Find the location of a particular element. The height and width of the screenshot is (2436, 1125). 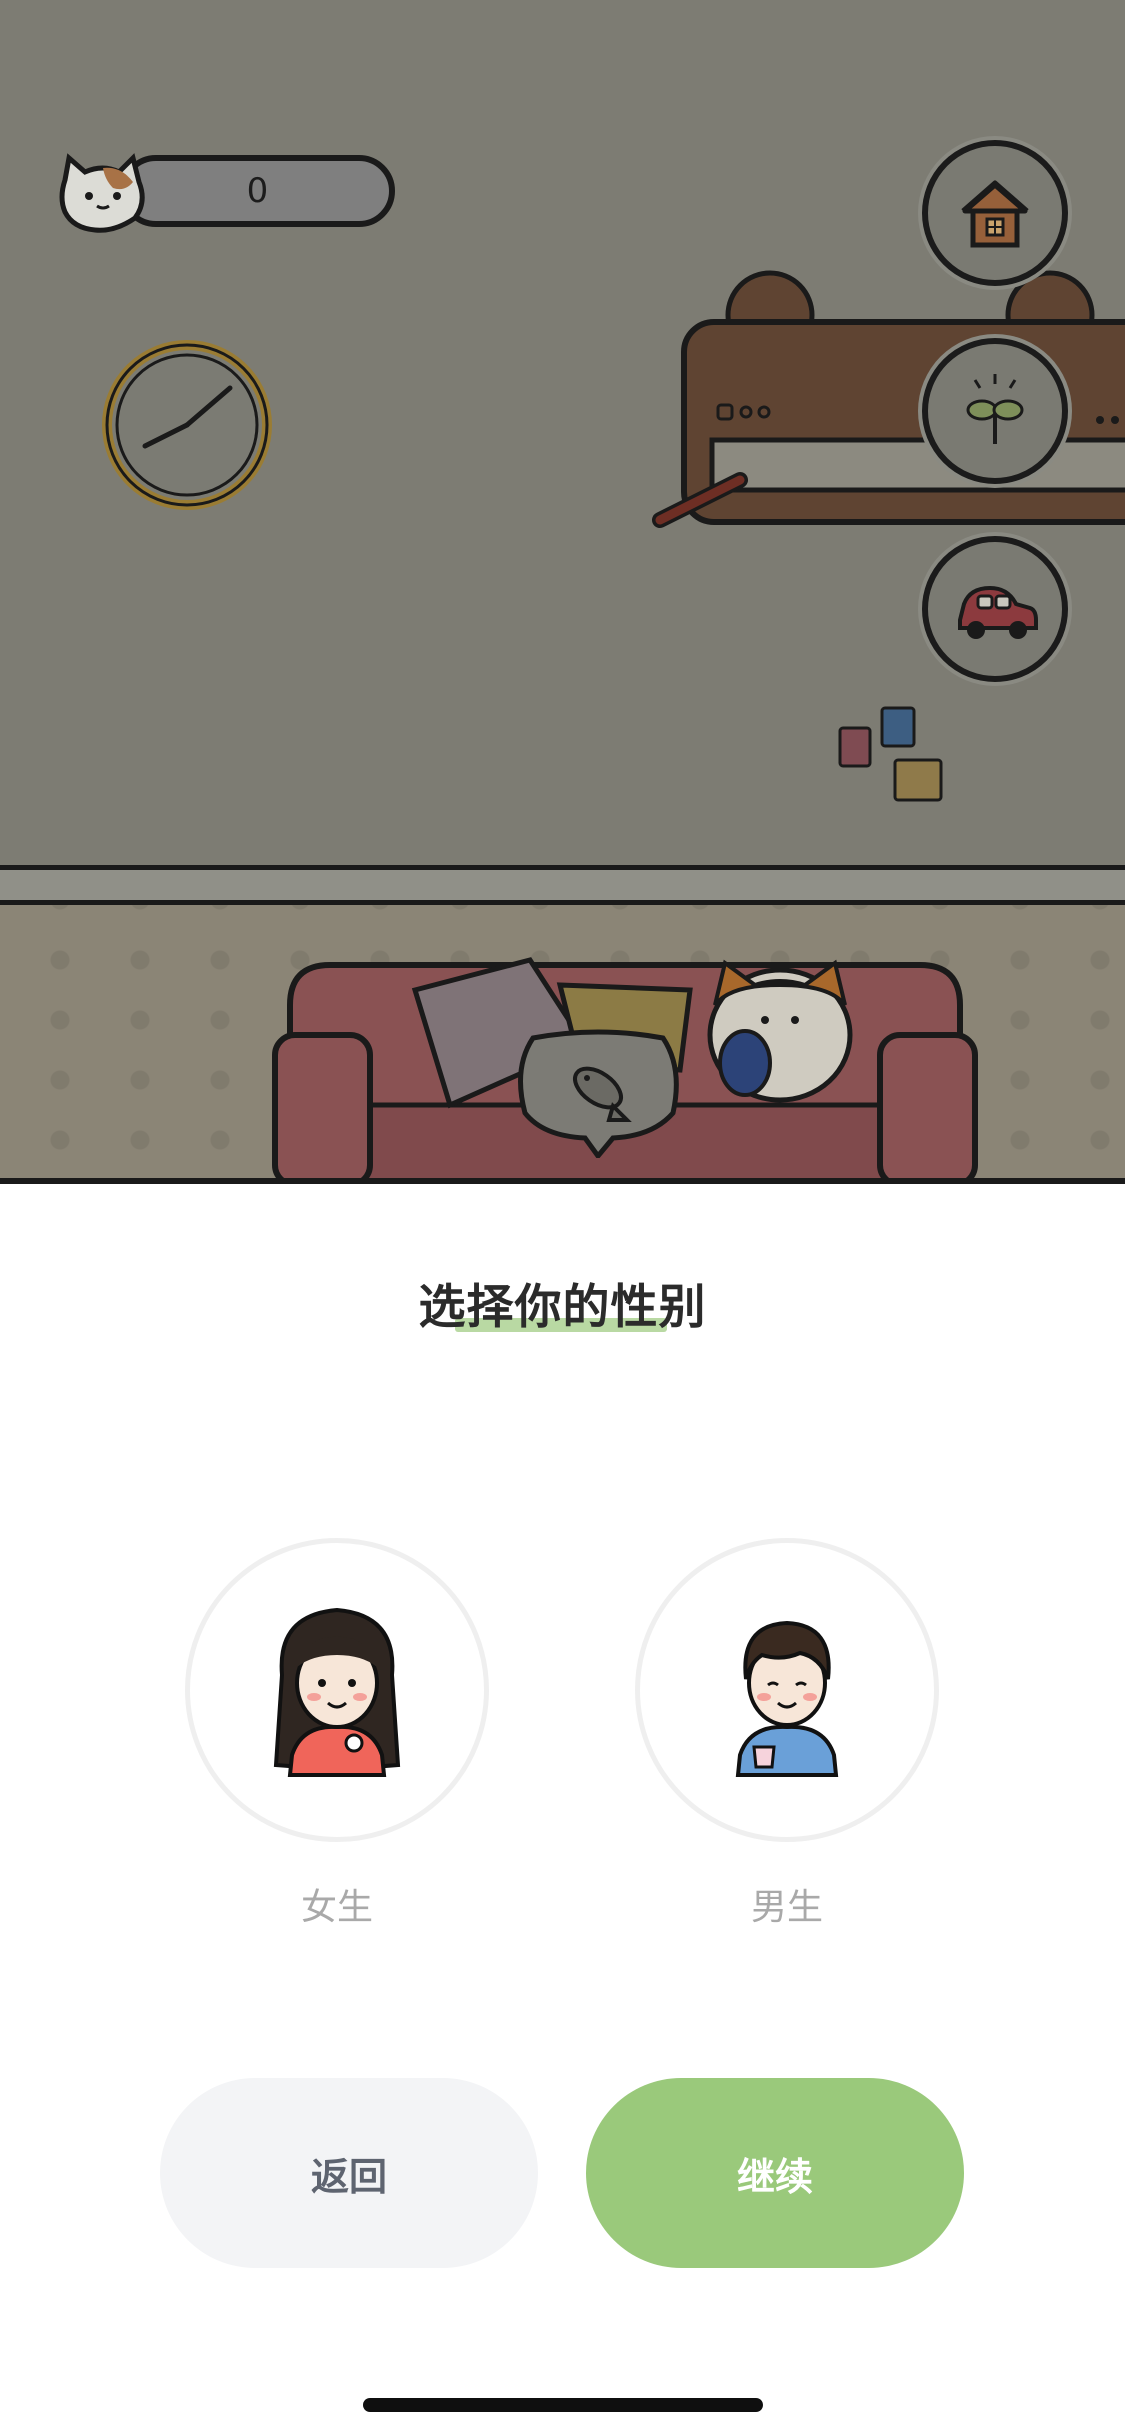

male-label: 男生 is located at coordinates (786, 1907).